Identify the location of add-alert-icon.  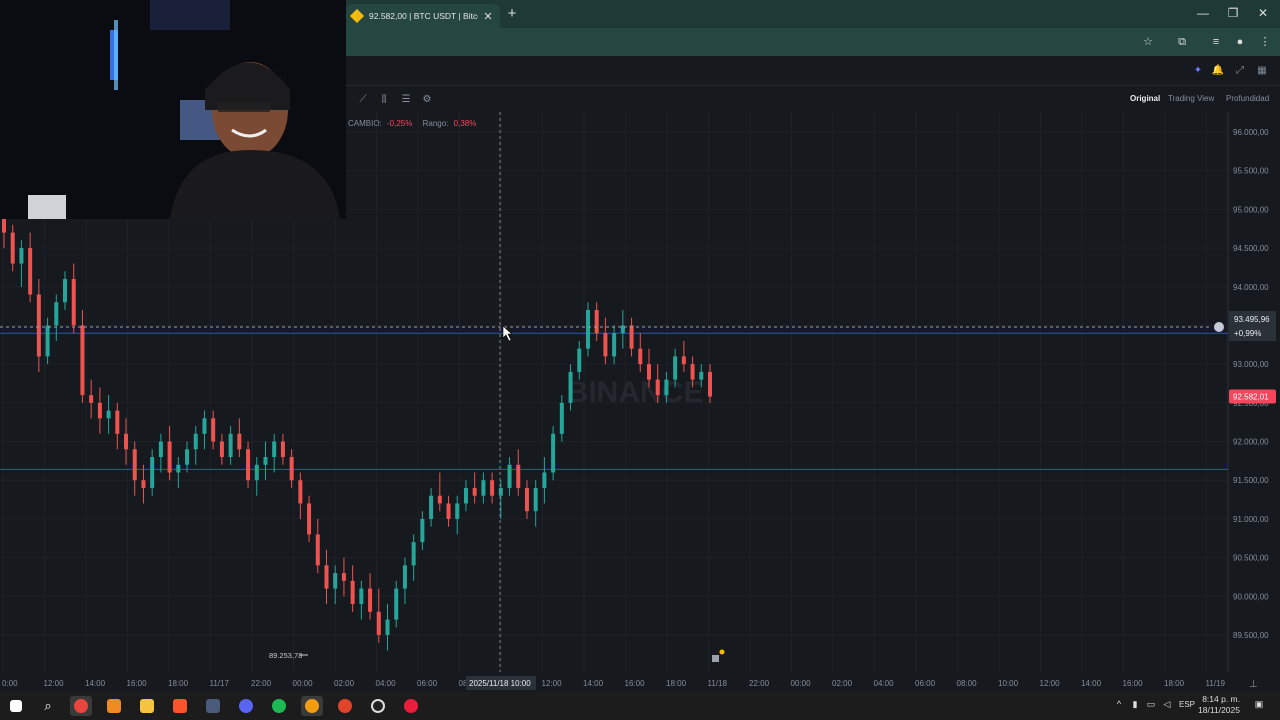
(1219, 327).